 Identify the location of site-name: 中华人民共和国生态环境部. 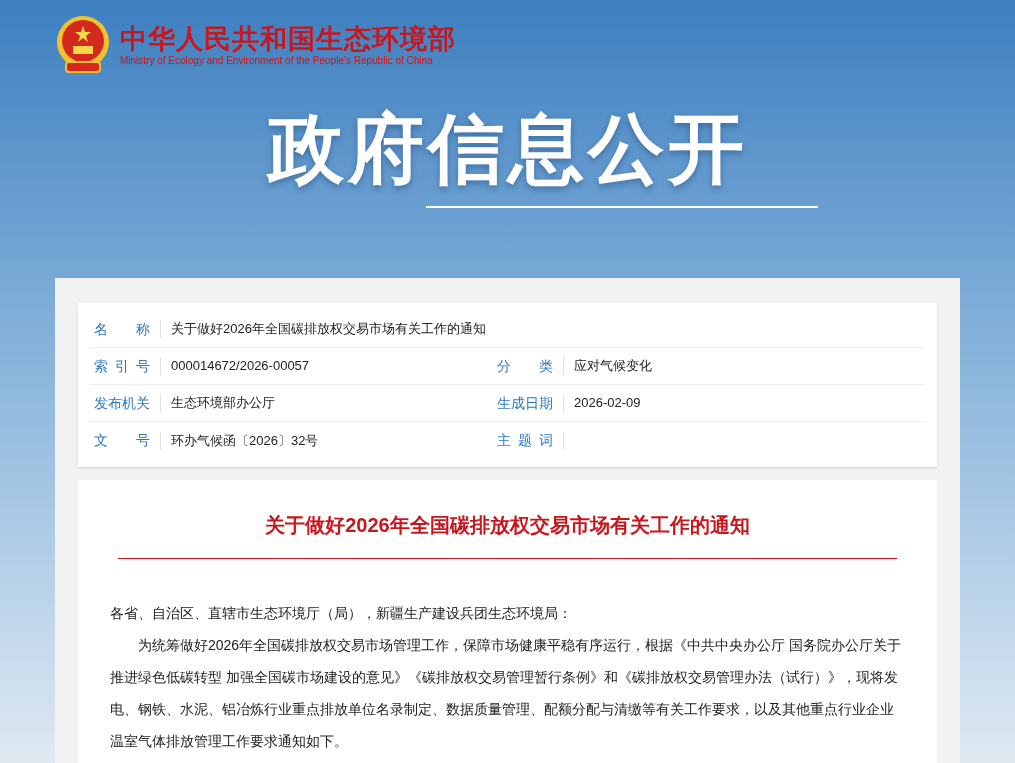
(288, 39).